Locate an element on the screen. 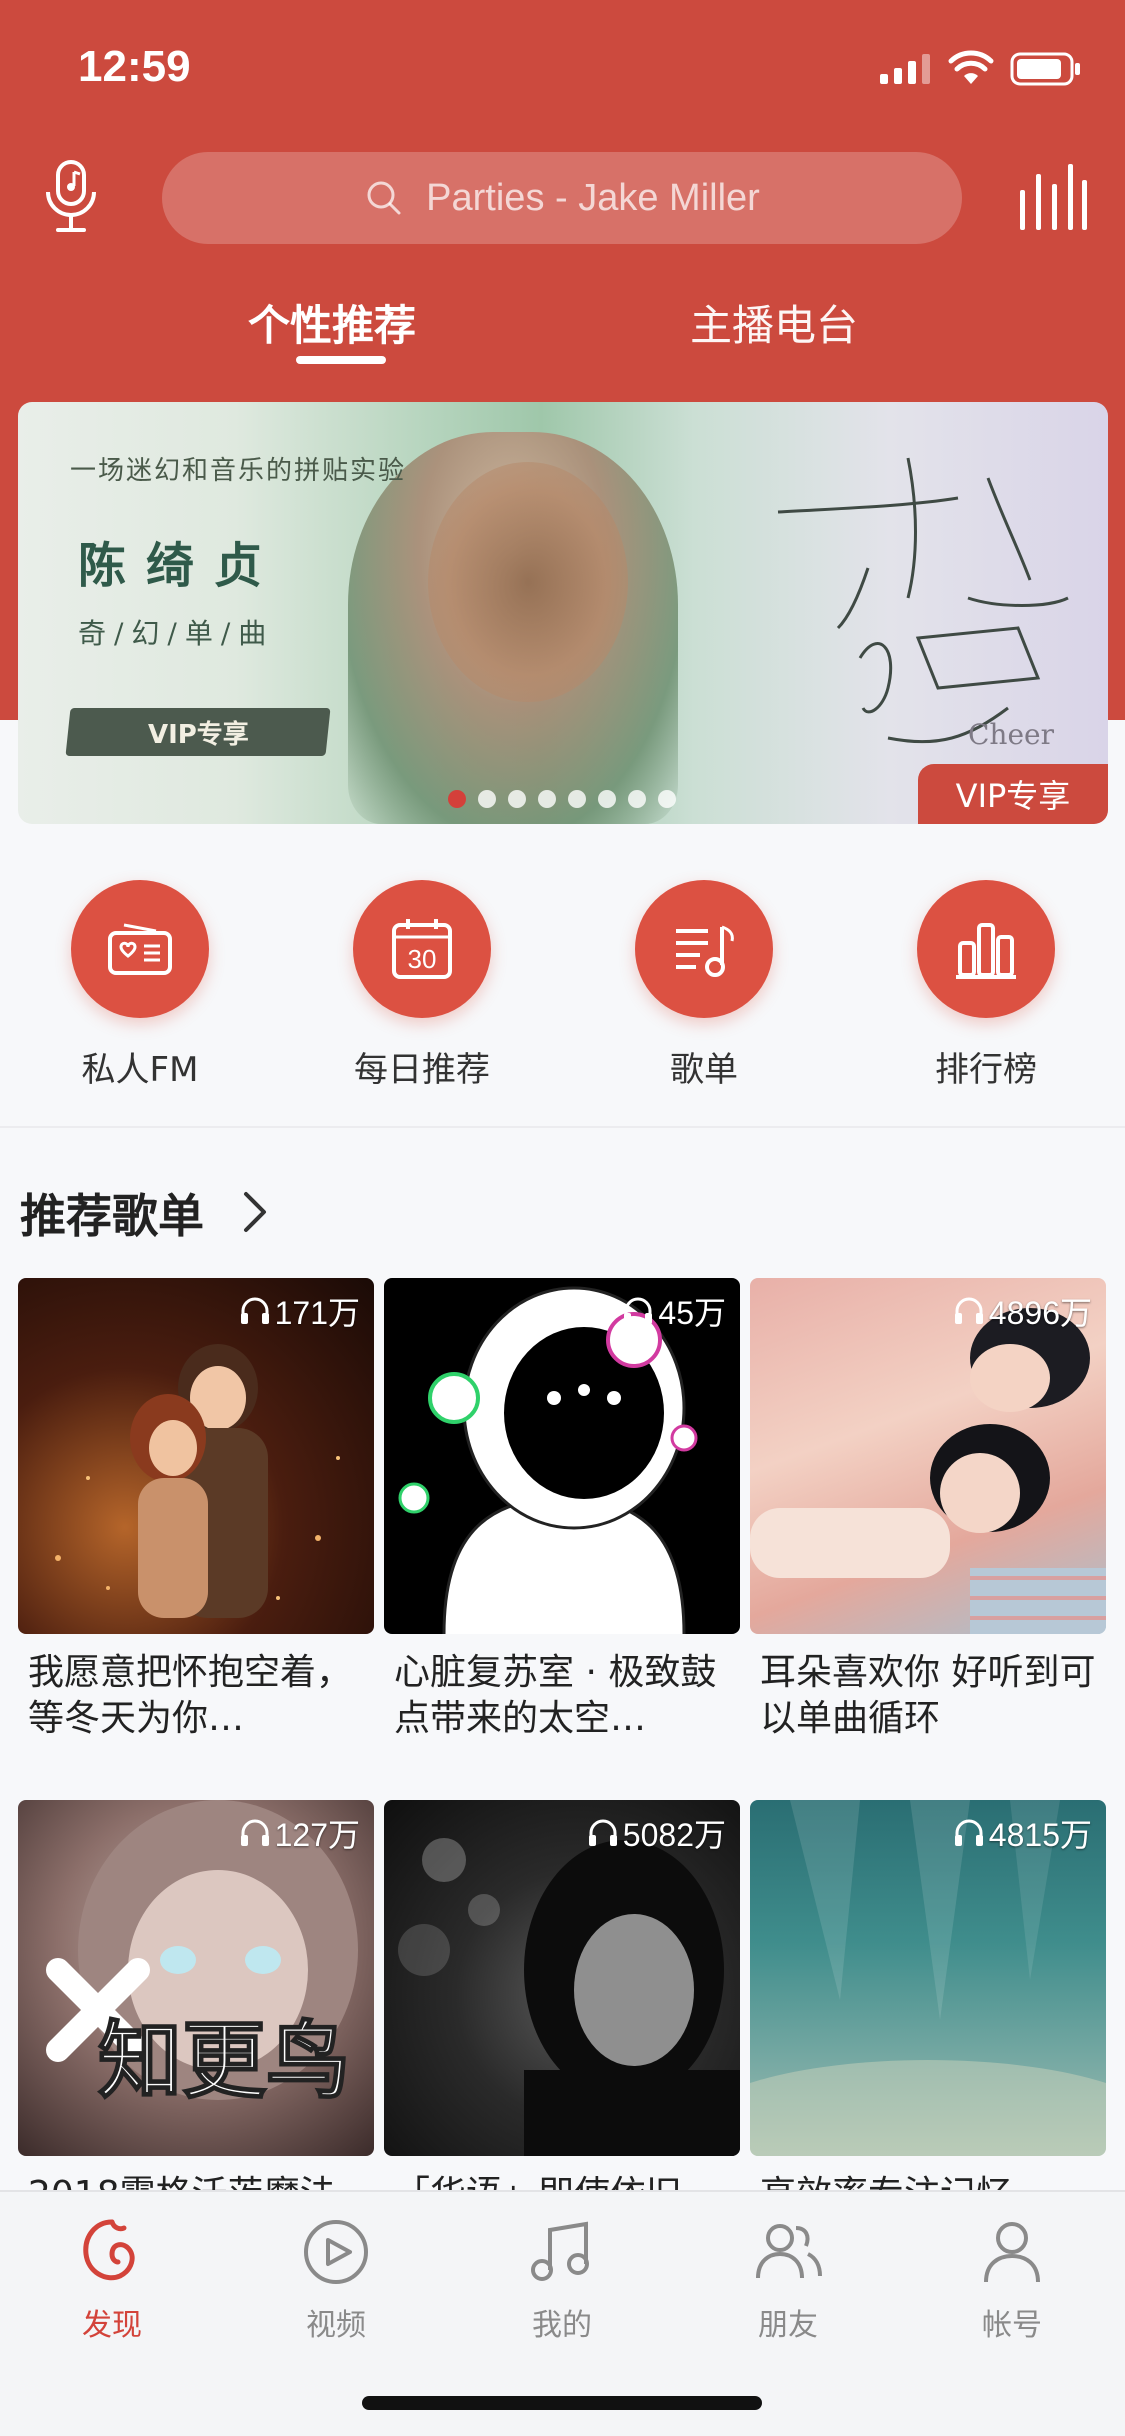 This screenshot has width=1125, height=2436. quick-private-fm-button is located at coordinates (140, 949).